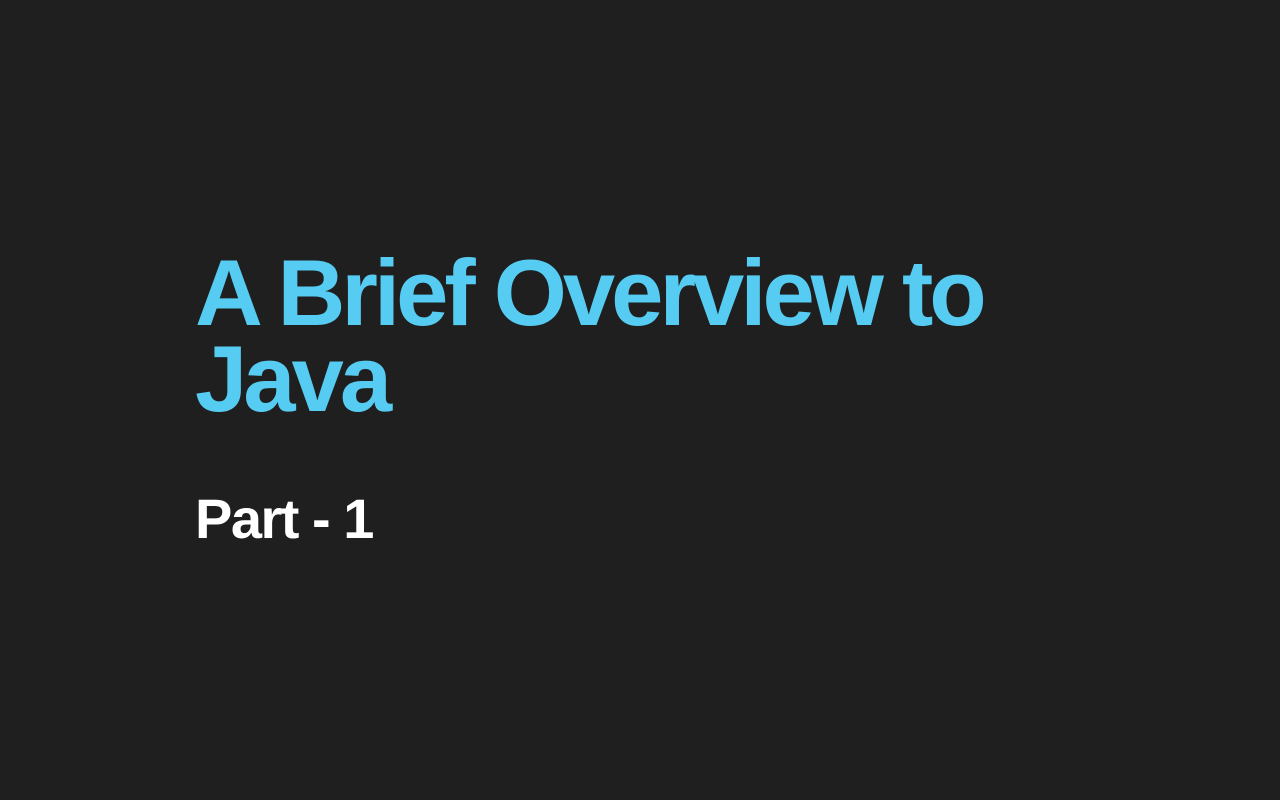 The height and width of the screenshot is (800, 1280). What do you see at coordinates (284, 518) in the screenshot?
I see `slide-subtitle: Part - 1` at bounding box center [284, 518].